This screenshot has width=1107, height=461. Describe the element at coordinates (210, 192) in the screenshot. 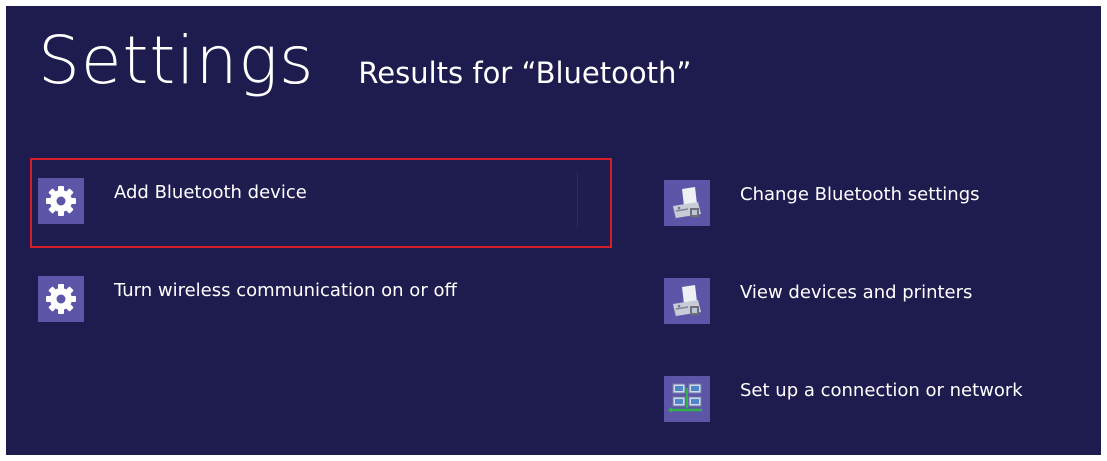

I see `result-label: Add Bluetooth device` at that location.